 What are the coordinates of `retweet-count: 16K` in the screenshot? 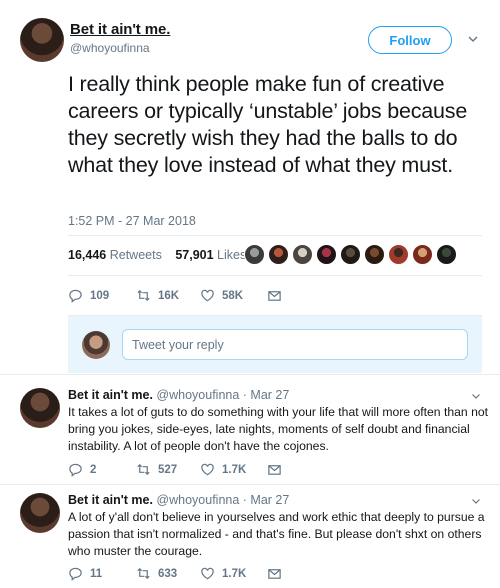 It's located at (169, 295).